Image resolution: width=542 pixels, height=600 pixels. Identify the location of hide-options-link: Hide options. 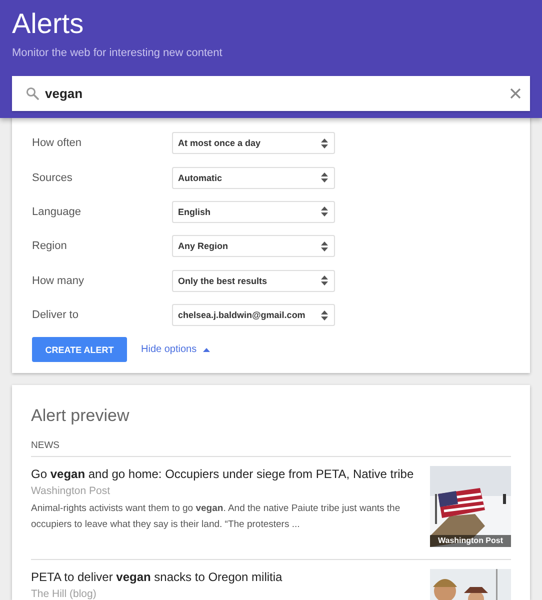
(175, 350).